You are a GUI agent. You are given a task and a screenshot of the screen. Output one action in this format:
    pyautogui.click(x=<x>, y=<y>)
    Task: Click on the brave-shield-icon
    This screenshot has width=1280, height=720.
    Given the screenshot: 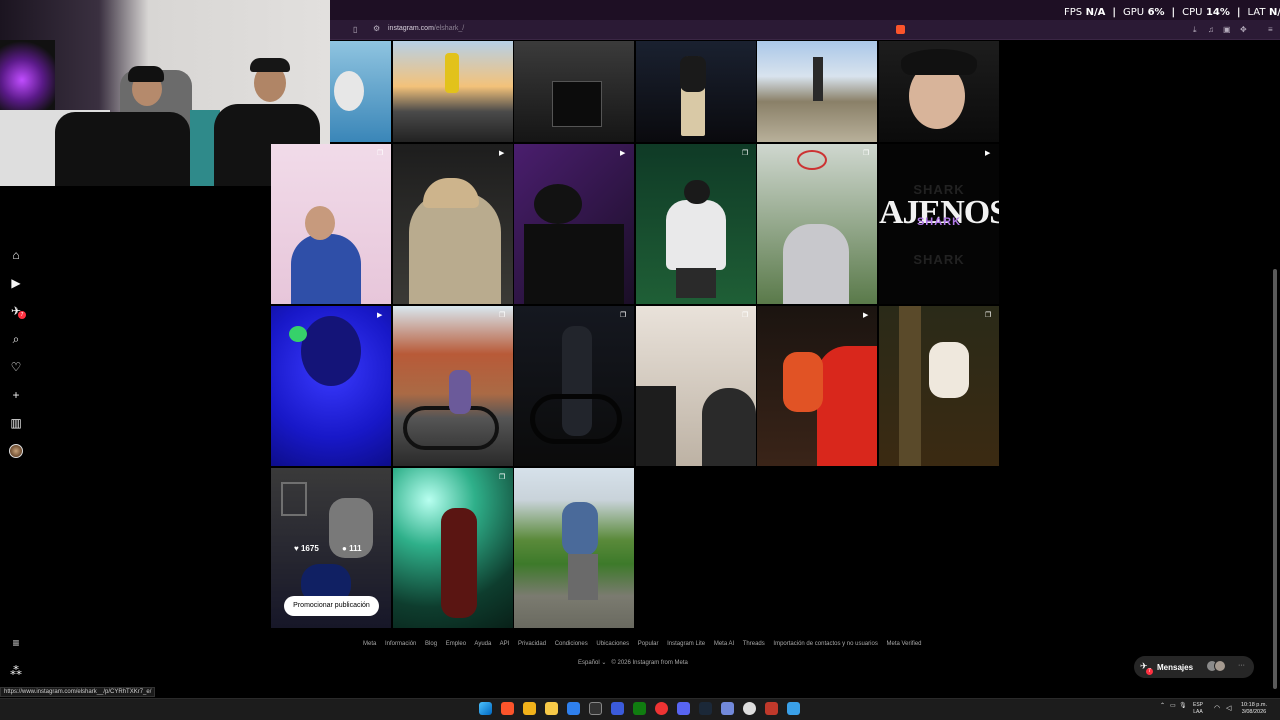 What is the action you would take?
    pyautogui.click(x=900, y=29)
    